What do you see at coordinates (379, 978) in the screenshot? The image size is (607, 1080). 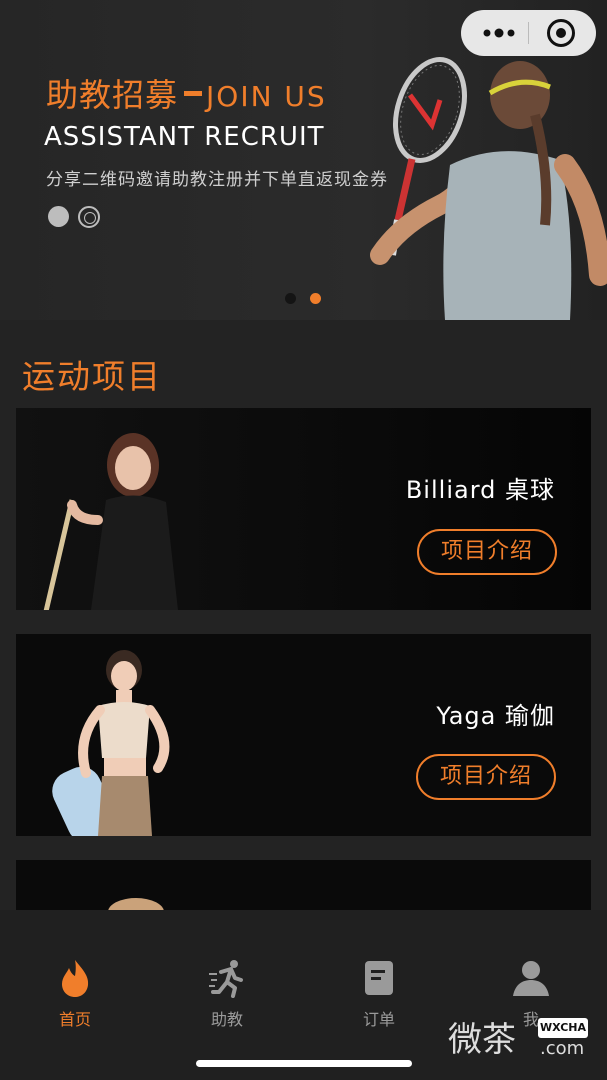 I see `document-icon` at bounding box center [379, 978].